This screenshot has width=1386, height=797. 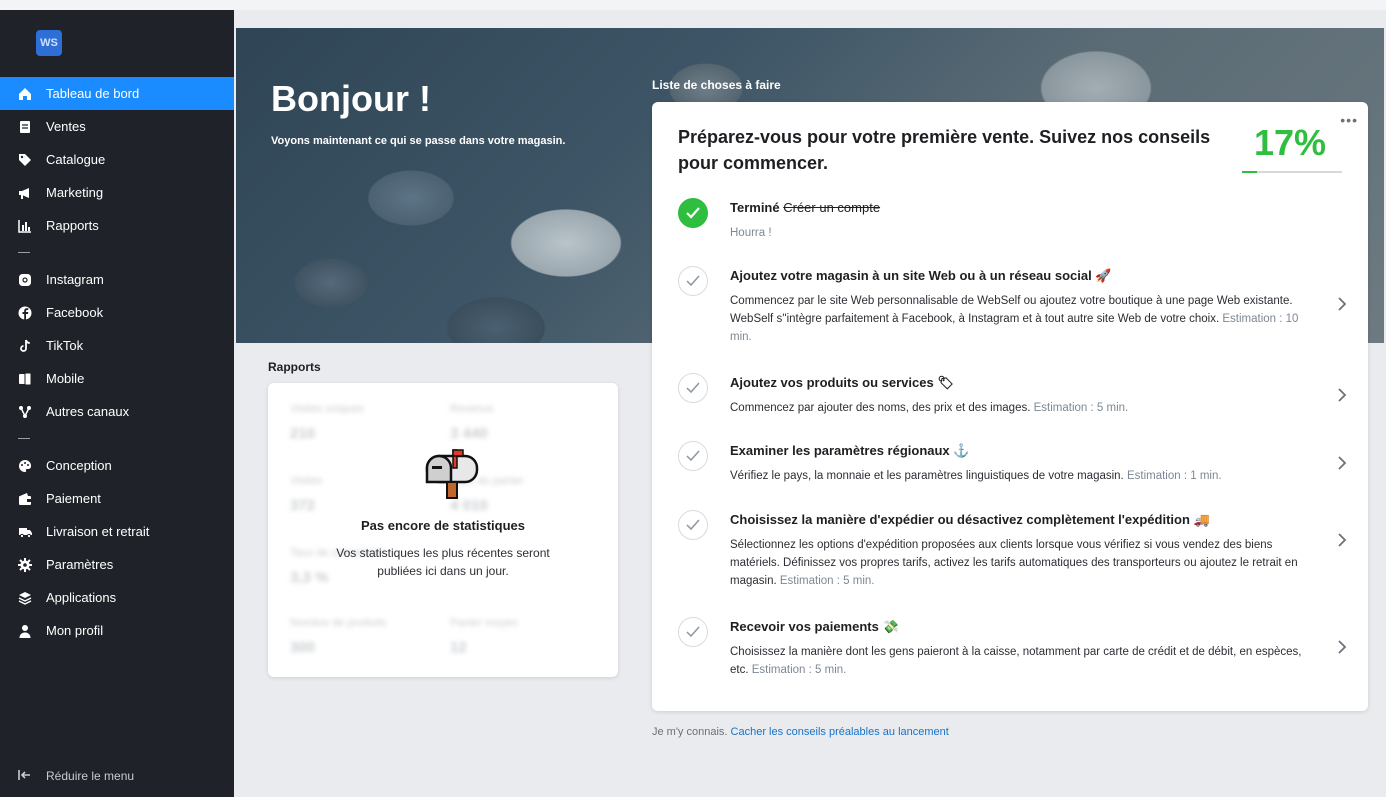 I want to click on sidebar-item-share: Autres canaux, so click(x=117, y=411).